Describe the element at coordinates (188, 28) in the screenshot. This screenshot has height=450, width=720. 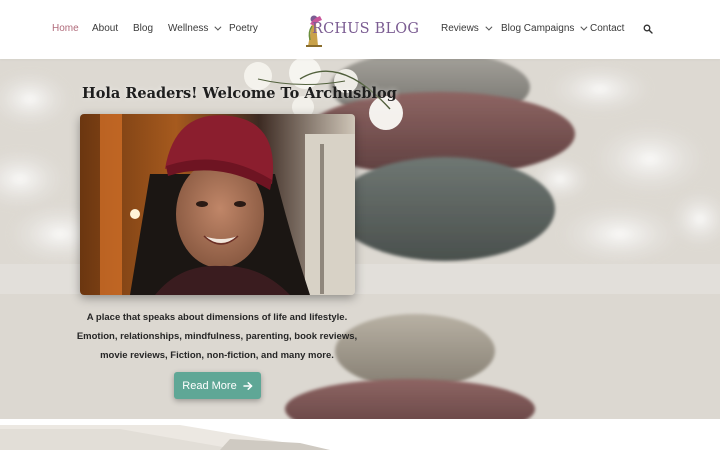
I see `nav-wellness-label: Wellness` at that location.